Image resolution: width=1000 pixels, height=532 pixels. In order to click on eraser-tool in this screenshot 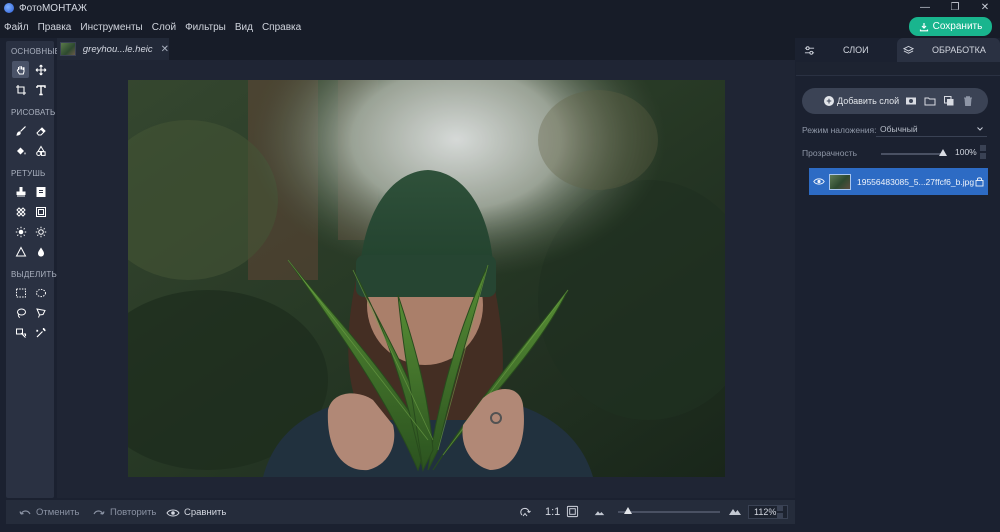, I will do `click(40, 130)`.